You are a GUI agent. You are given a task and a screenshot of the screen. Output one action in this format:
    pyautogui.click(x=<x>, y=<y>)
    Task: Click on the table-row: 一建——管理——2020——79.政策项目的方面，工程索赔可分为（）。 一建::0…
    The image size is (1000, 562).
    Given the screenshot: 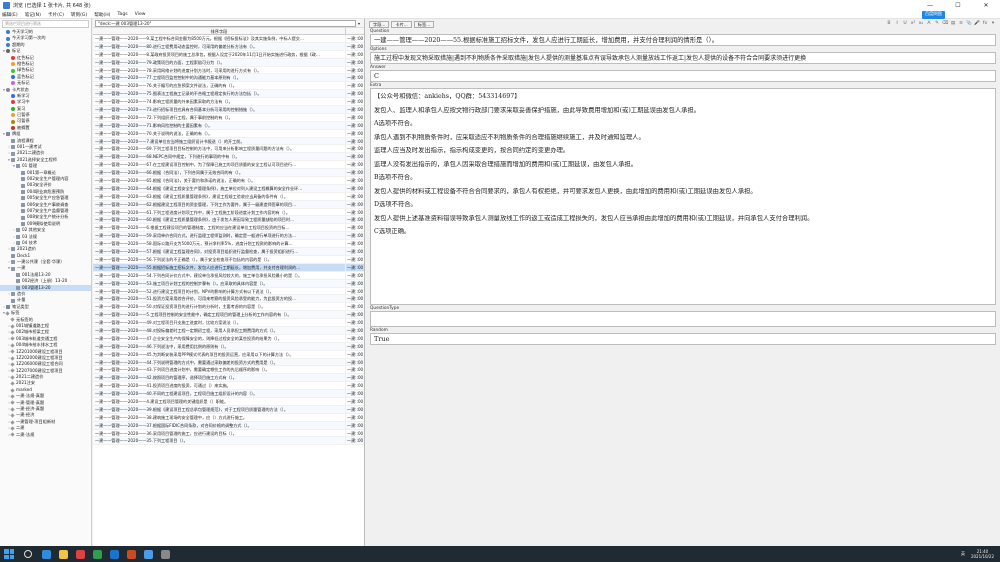 What is the action you would take?
    pyautogui.click(x=228, y=62)
    